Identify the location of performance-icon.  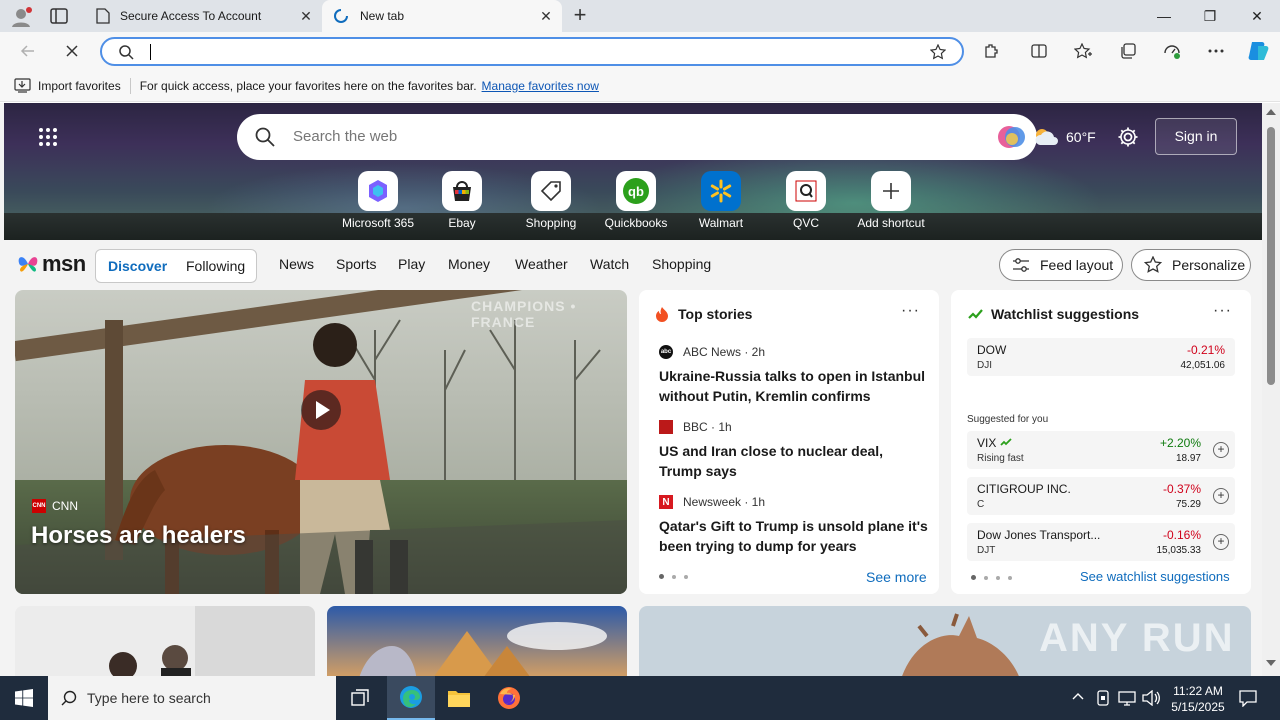
(1172, 51).